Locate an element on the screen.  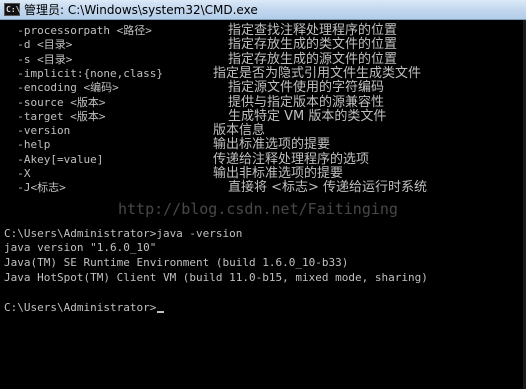
watermark-text: http://blog.csdn.net/Faitinging is located at coordinates (258, 209).